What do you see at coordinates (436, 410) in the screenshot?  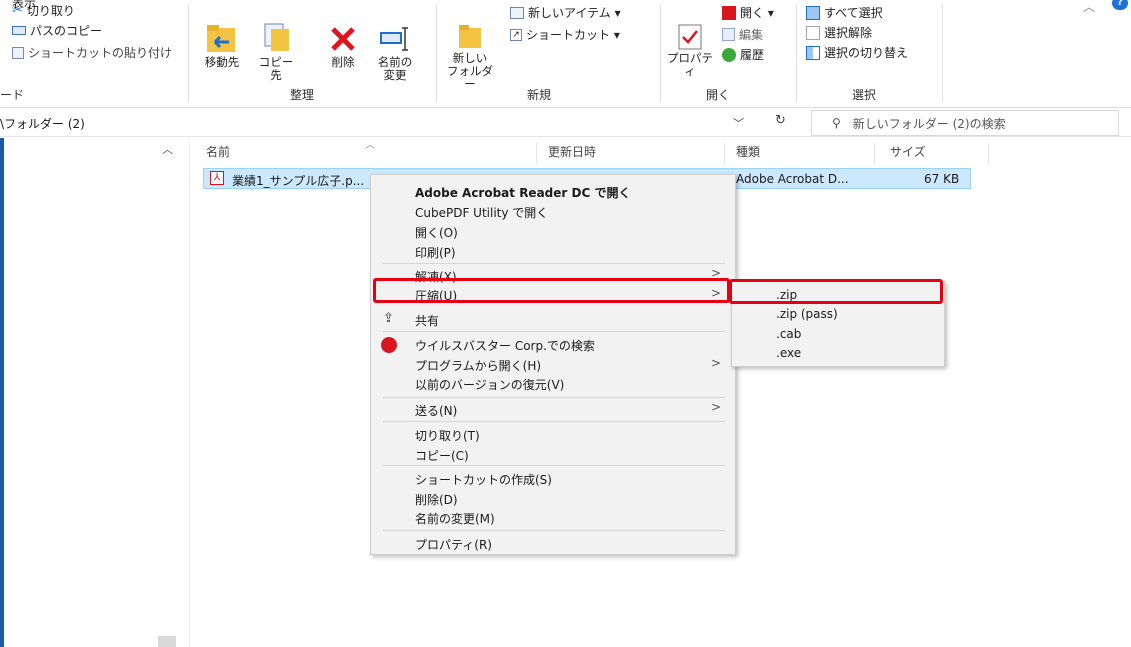 I see `menu-send-to: 送る(N)` at bounding box center [436, 410].